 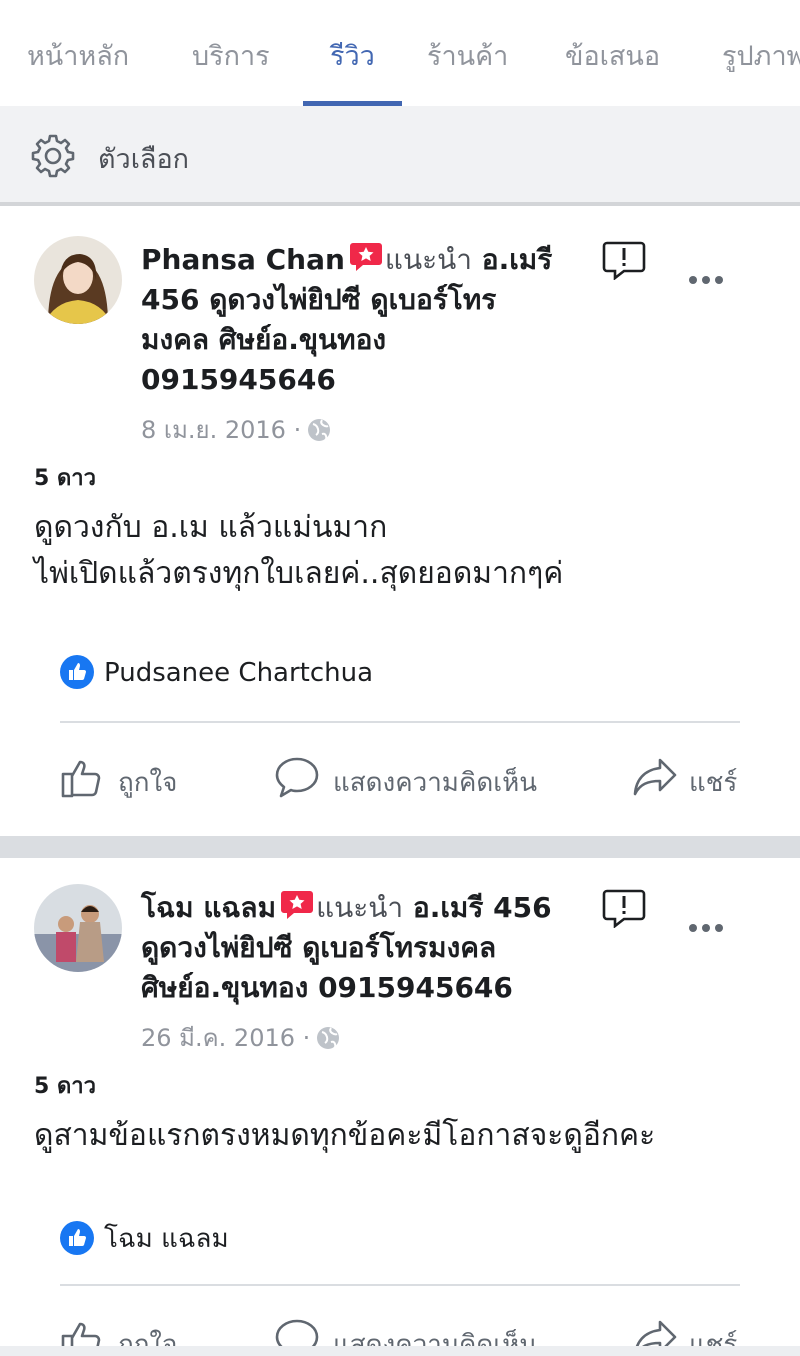 What do you see at coordinates (327, 987) in the screenshot?
I see `page-name-line3: ศิษย์อ.ขุนทอง 0915945646` at bounding box center [327, 987].